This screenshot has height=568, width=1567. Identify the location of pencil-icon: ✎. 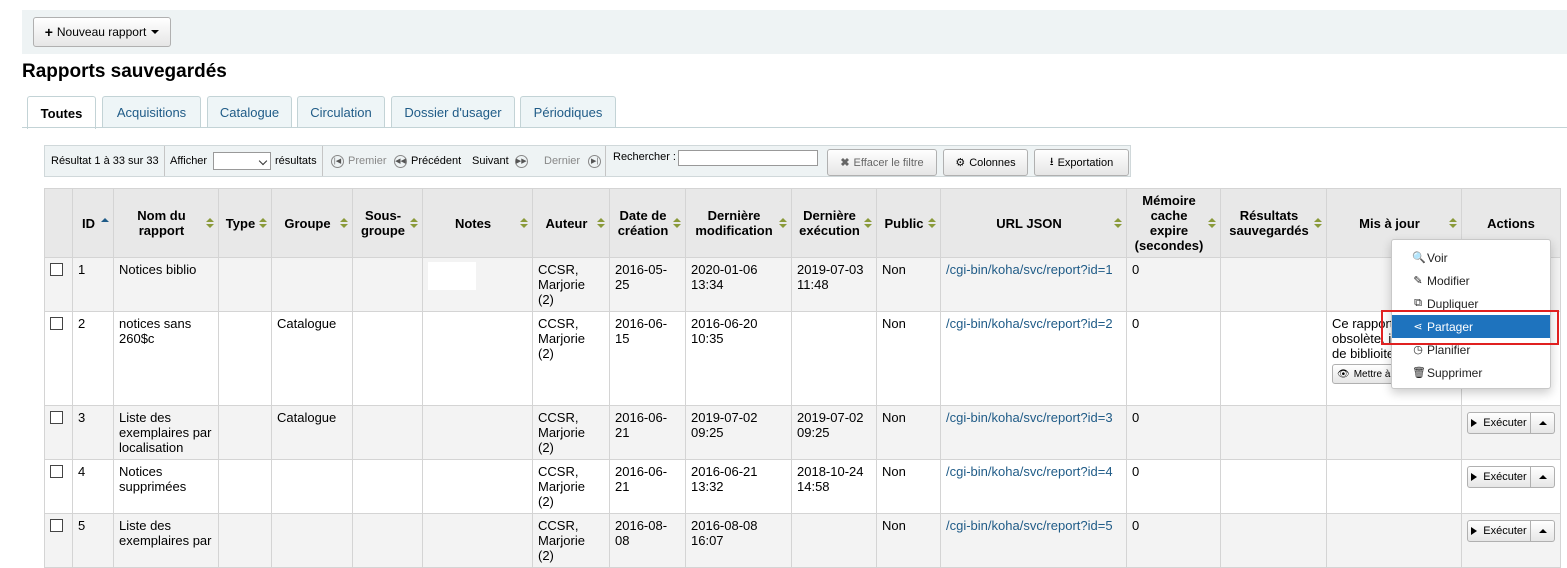
(1418, 281).